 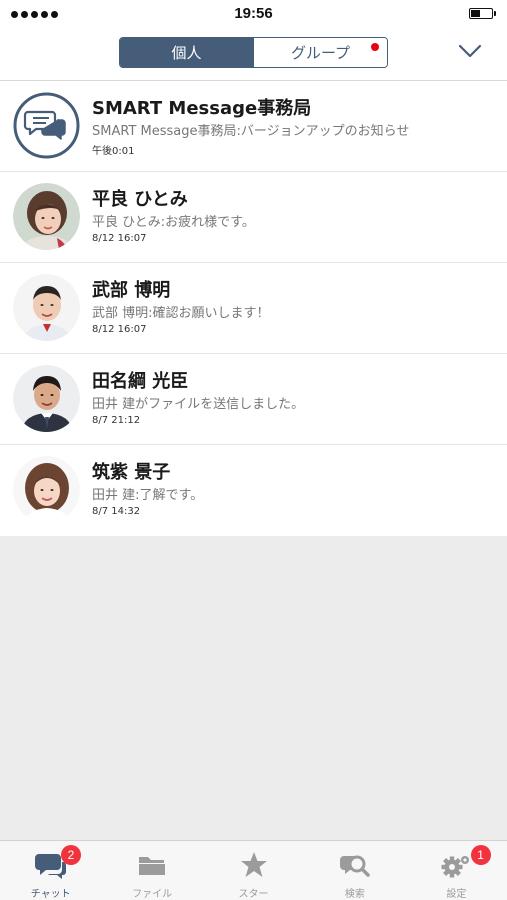 I want to click on tab-settings-label: 設定, so click(x=456, y=894).